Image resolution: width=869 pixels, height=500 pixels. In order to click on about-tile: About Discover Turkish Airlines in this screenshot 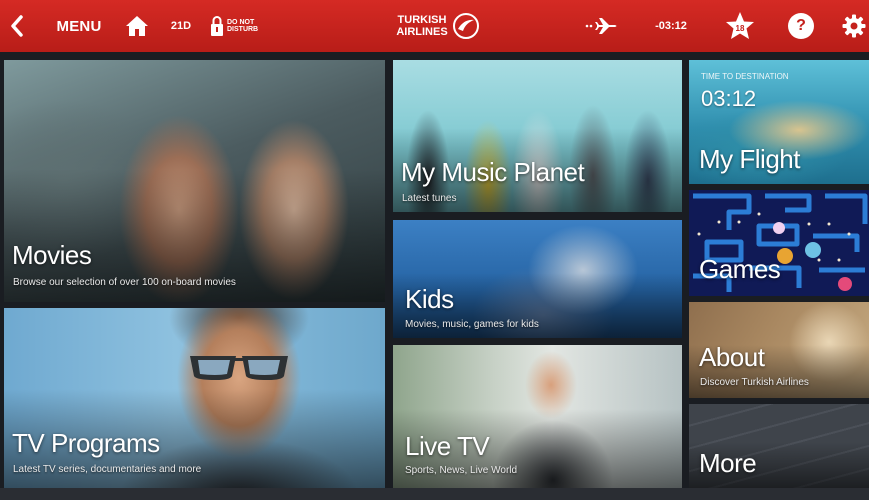, I will do `click(779, 350)`.